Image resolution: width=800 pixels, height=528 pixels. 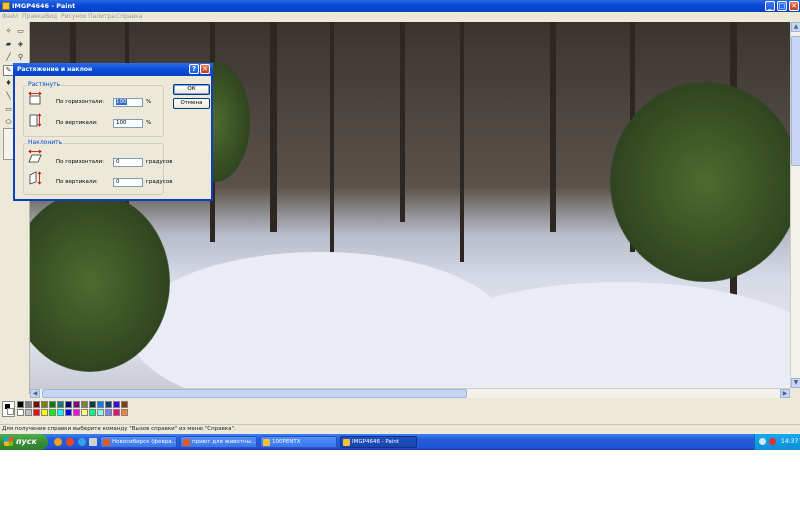 What do you see at coordinates (770, 6) in the screenshot?
I see `minimize-button: _` at bounding box center [770, 6].